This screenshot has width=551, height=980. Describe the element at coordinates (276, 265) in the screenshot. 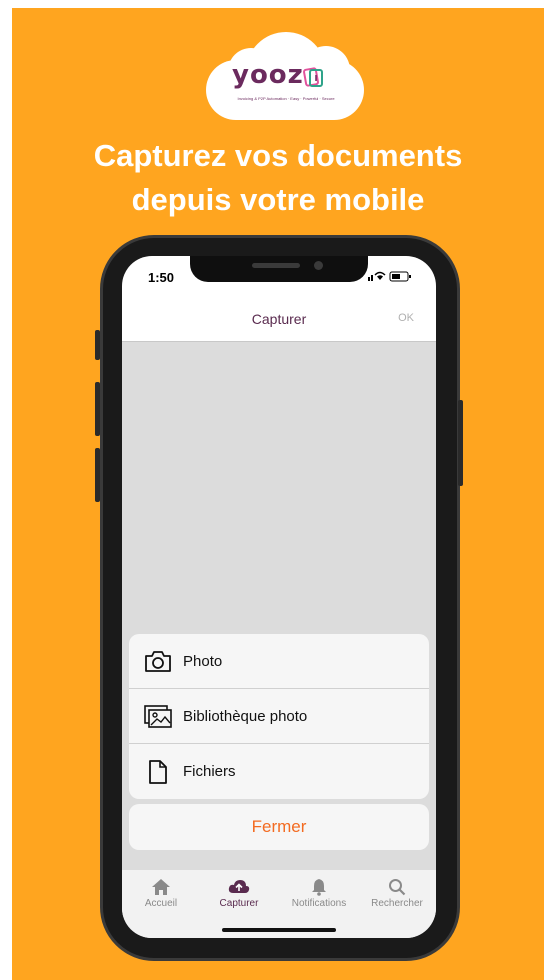

I see `speaker-grille` at that location.